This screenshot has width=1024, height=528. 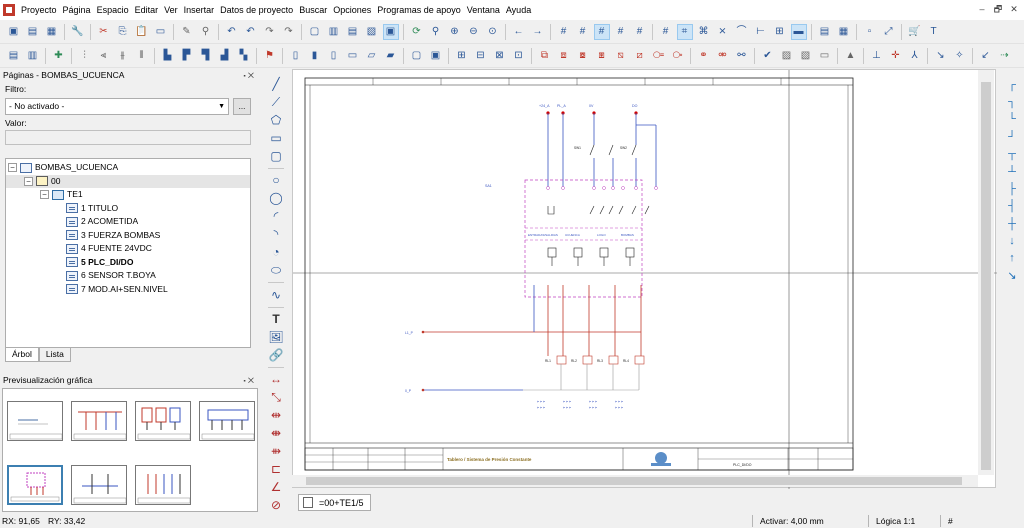 What do you see at coordinates (986, 56) in the screenshot?
I see `corner-c-icon: ↙` at bounding box center [986, 56].